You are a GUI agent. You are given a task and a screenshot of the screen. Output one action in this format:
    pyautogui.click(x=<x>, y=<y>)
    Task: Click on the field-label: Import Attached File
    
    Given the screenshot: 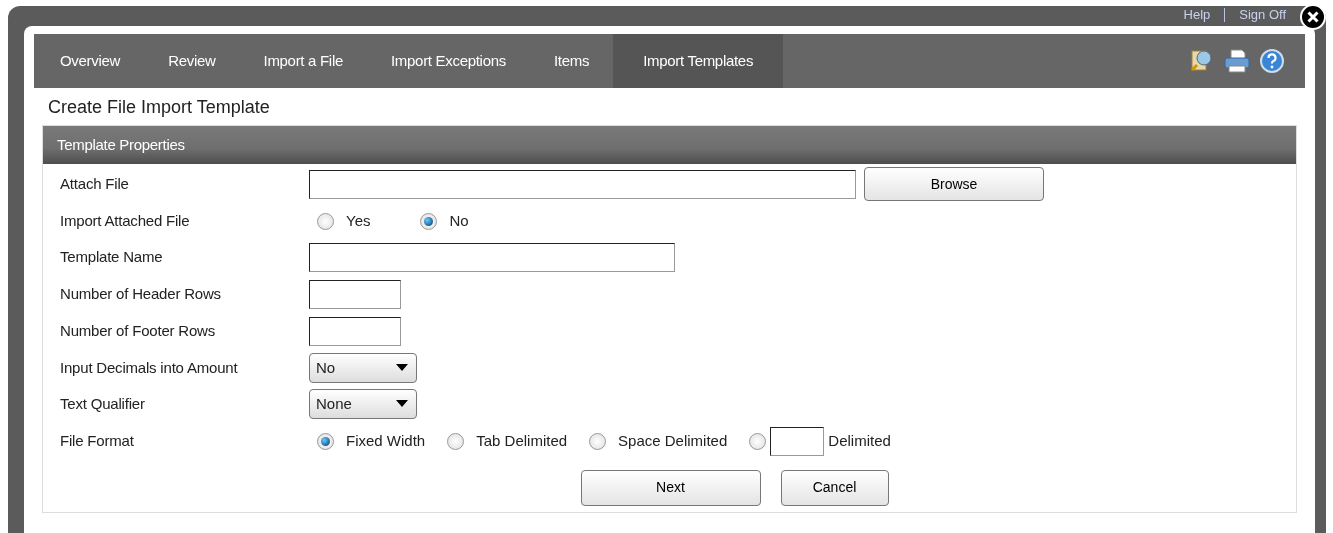 What is the action you would take?
    pyautogui.click(x=125, y=220)
    